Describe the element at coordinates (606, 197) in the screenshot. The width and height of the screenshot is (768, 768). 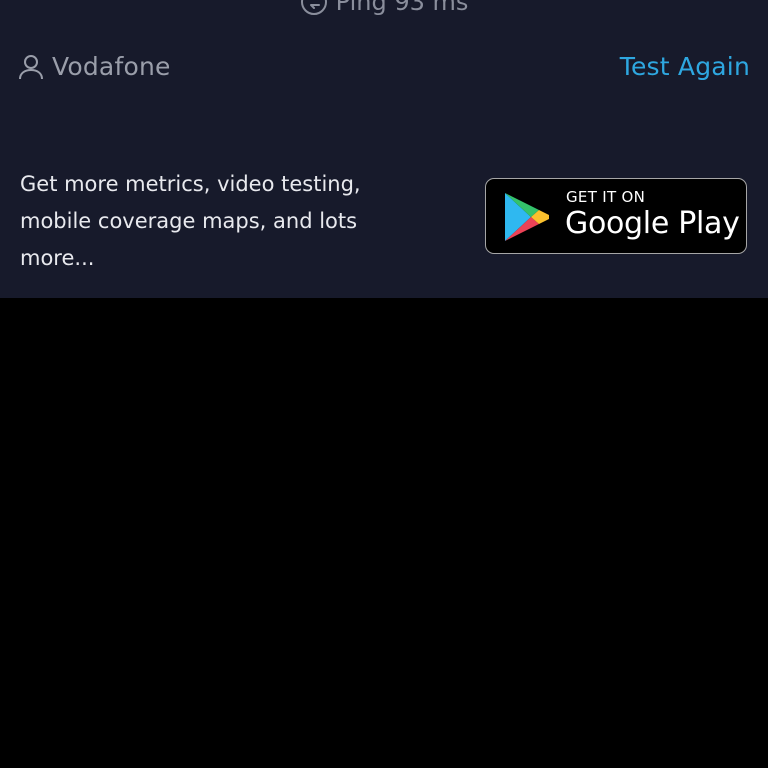
I see `badge-small-text: GET IT ON` at that location.